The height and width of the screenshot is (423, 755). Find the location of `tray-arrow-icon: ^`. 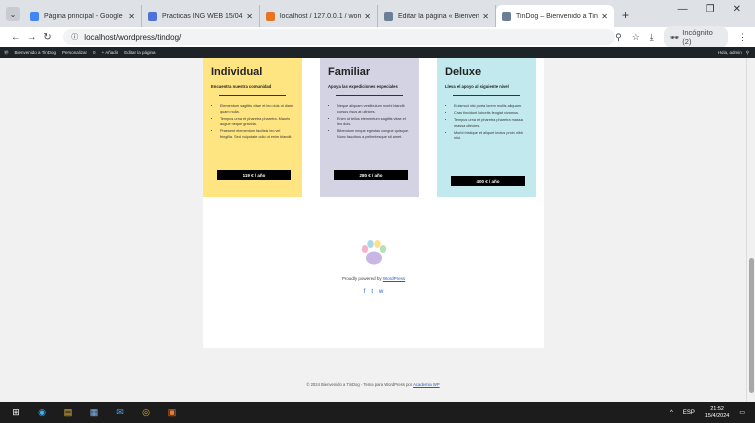

tray-arrow-icon: ^ is located at coordinates (671, 413).